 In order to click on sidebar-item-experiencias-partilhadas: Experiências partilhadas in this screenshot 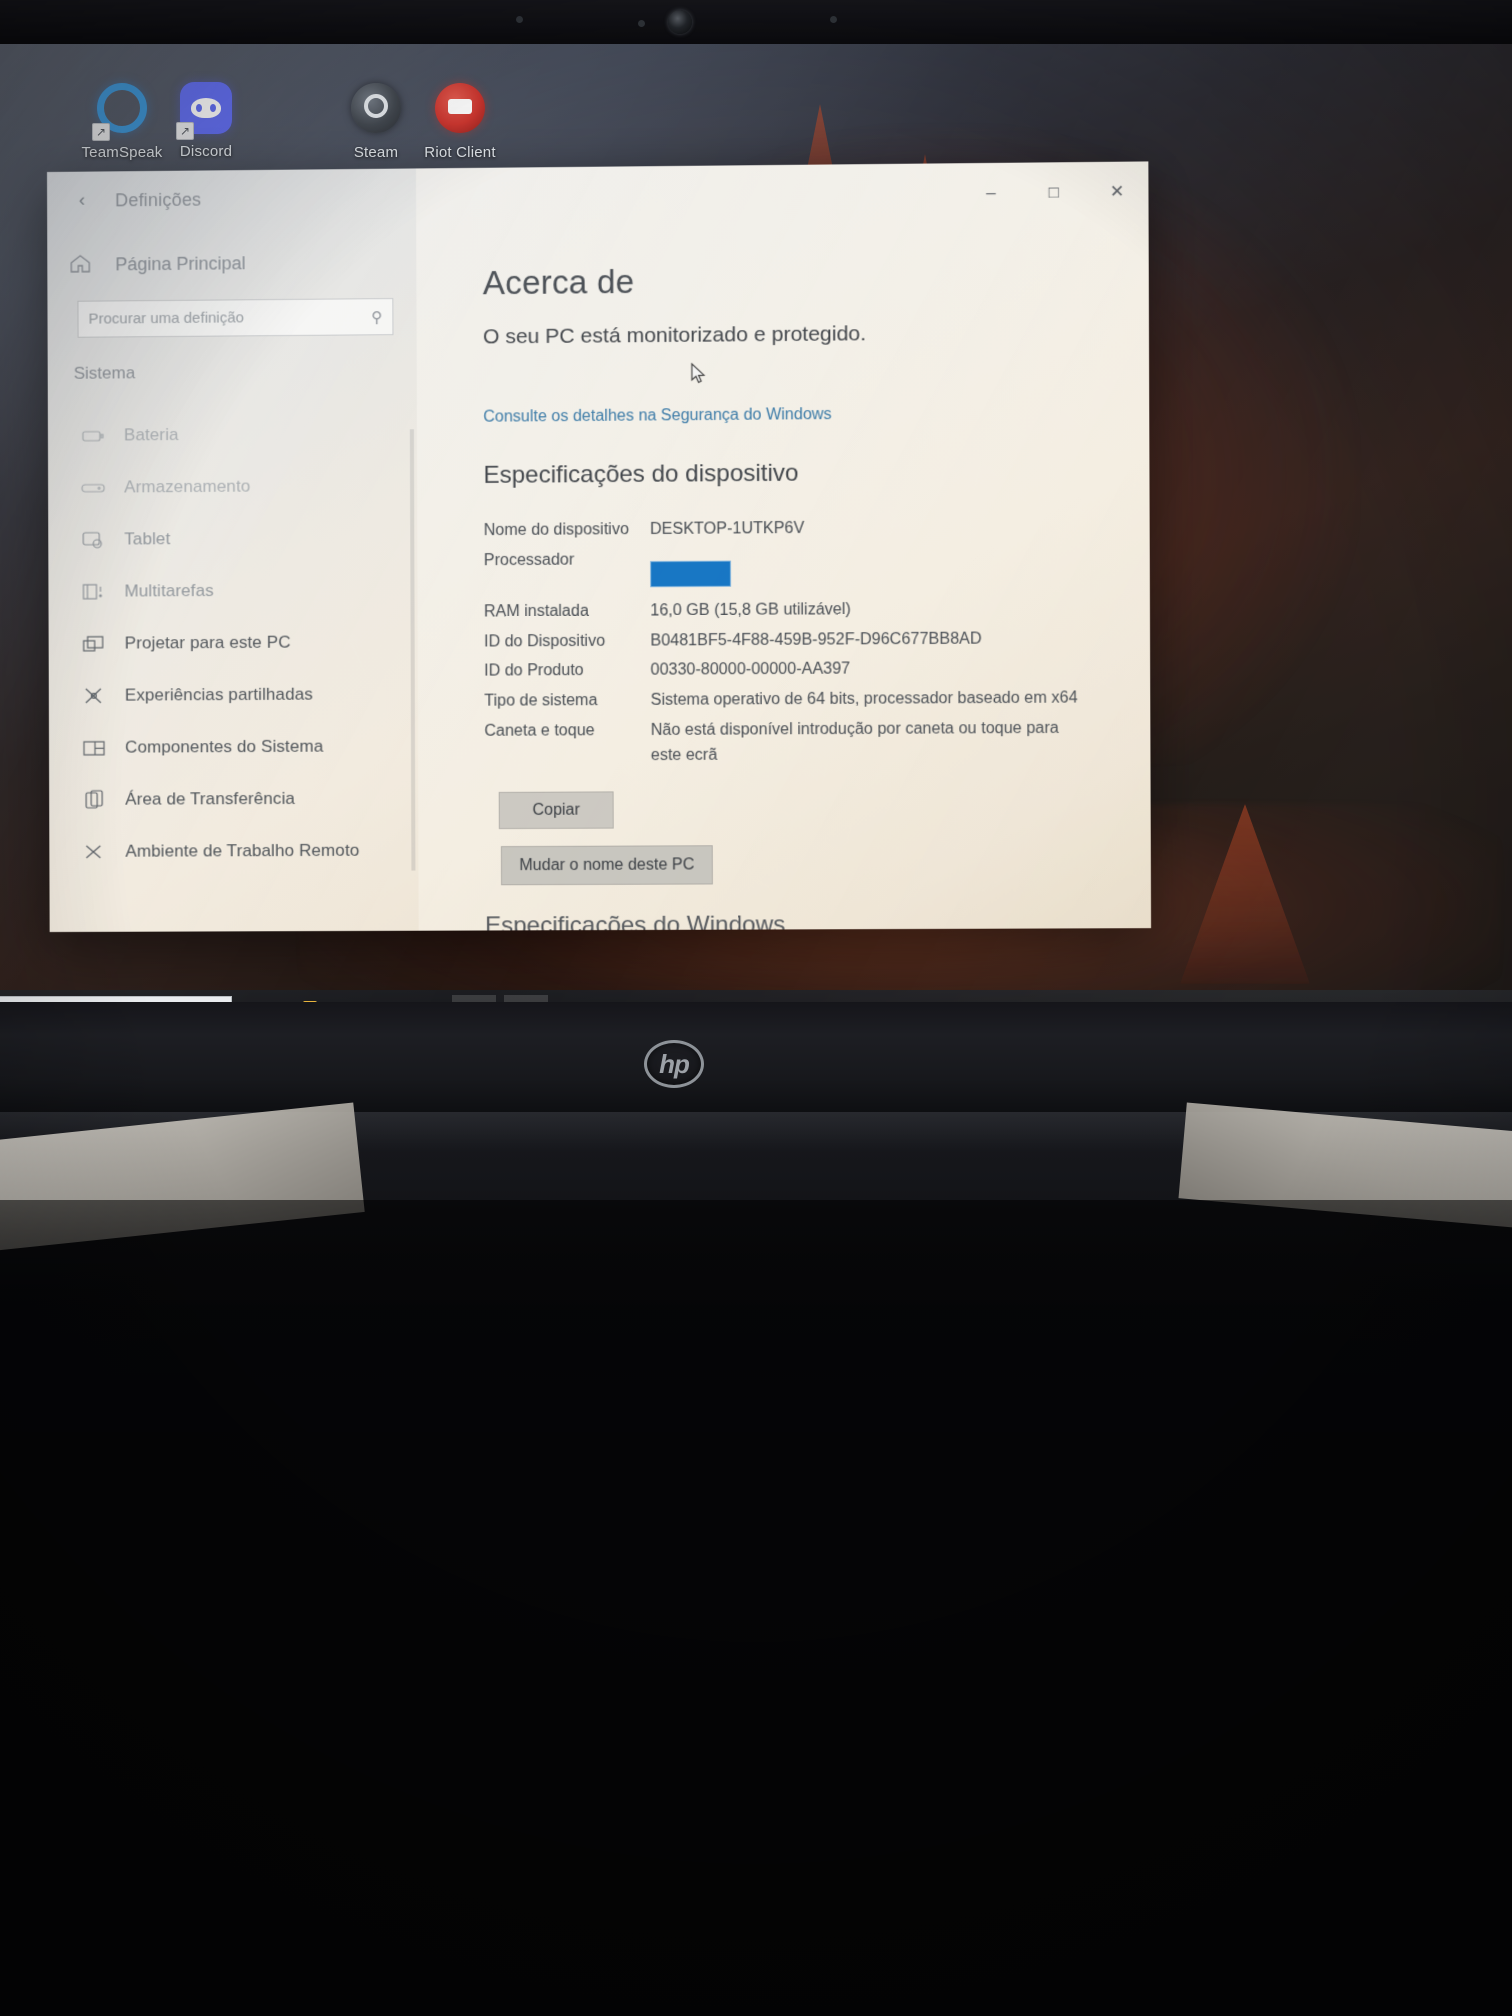, I will do `click(233, 695)`.